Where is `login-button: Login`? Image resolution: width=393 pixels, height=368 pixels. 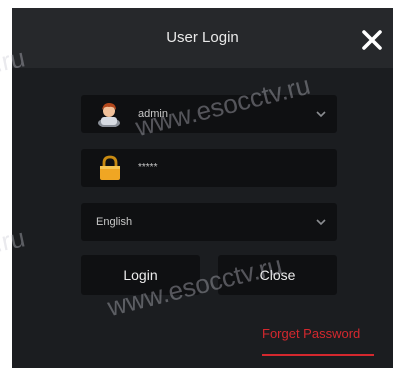
login-button: Login is located at coordinates (140, 275).